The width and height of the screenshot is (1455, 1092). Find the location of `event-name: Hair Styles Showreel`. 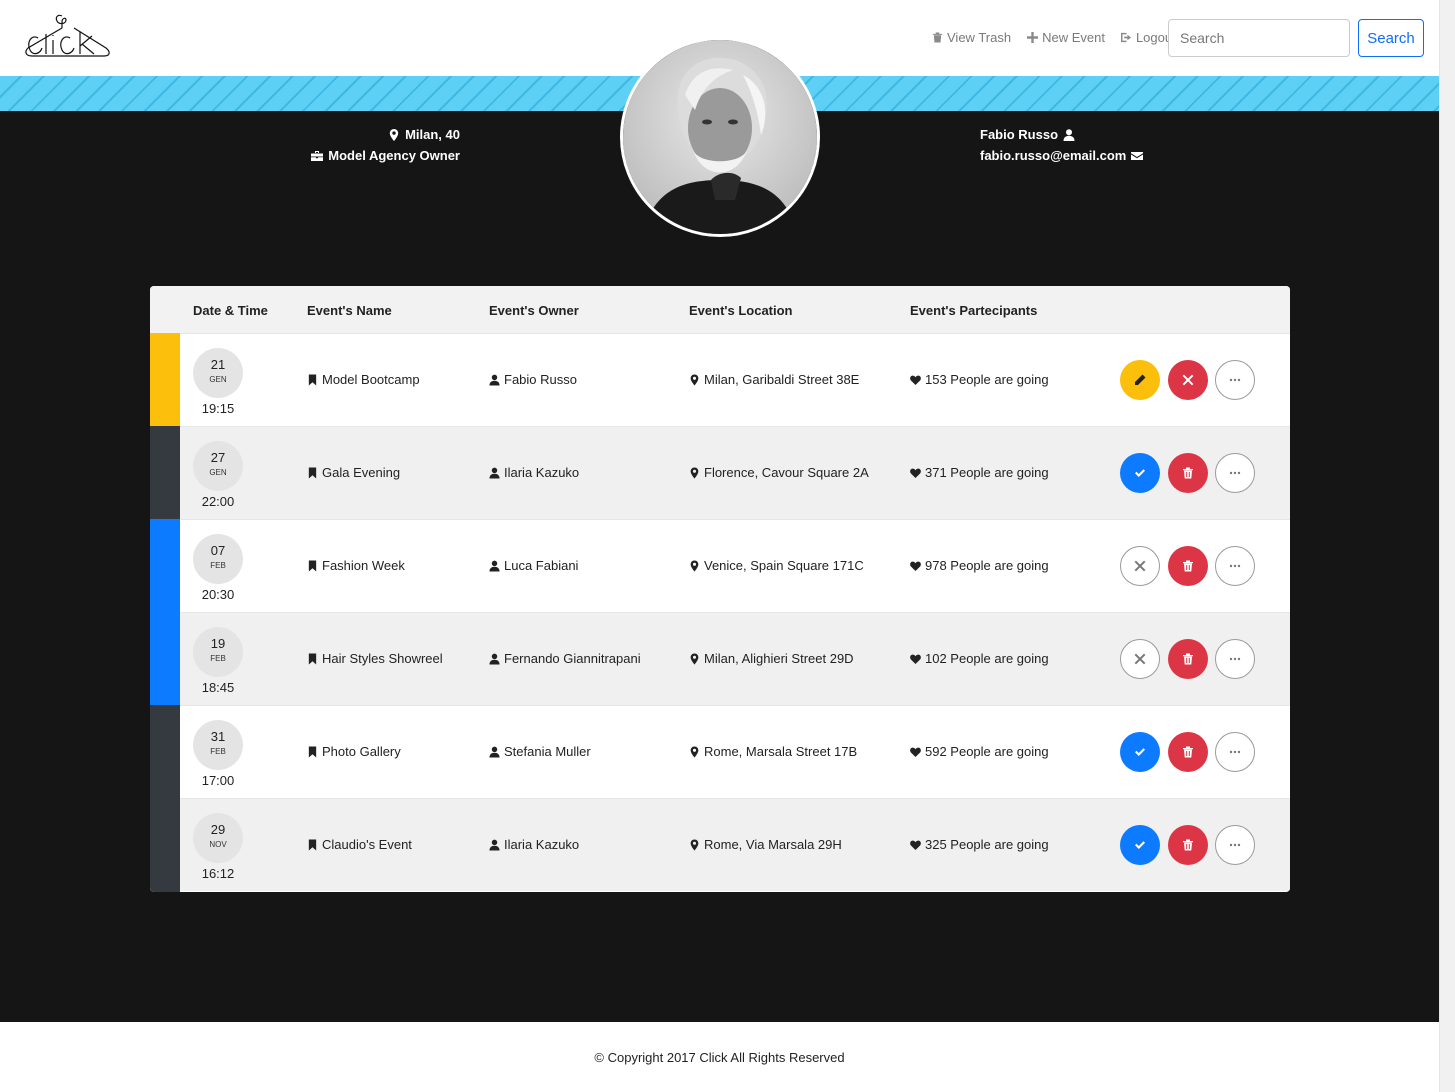

event-name: Hair Styles Showreel is located at coordinates (375, 658).